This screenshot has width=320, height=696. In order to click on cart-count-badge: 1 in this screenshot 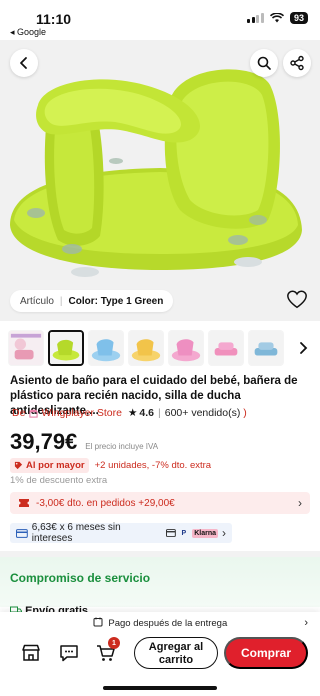, I will do `click(114, 643)`.